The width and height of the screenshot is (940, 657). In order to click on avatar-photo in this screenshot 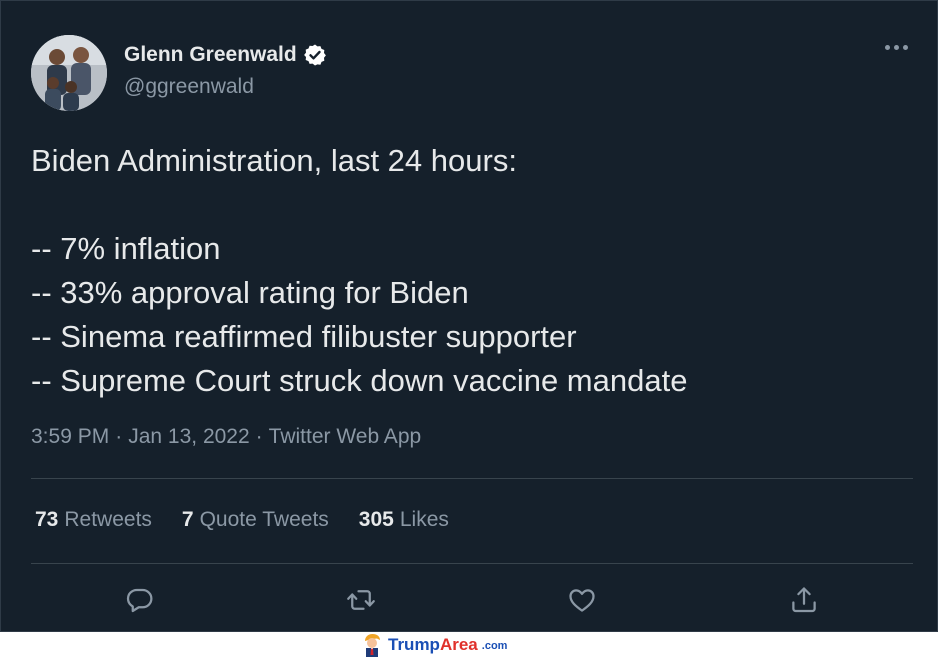, I will do `click(69, 73)`.